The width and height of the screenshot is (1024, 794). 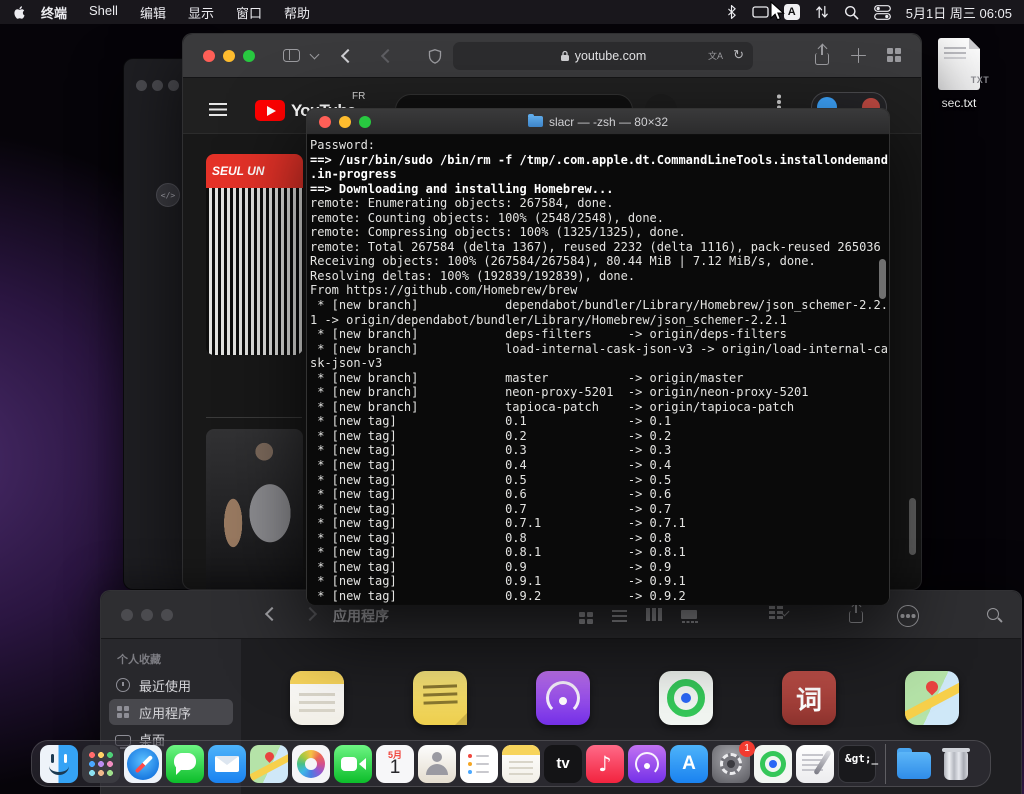 I want to click on page-scrollbar, so click(x=912, y=526).